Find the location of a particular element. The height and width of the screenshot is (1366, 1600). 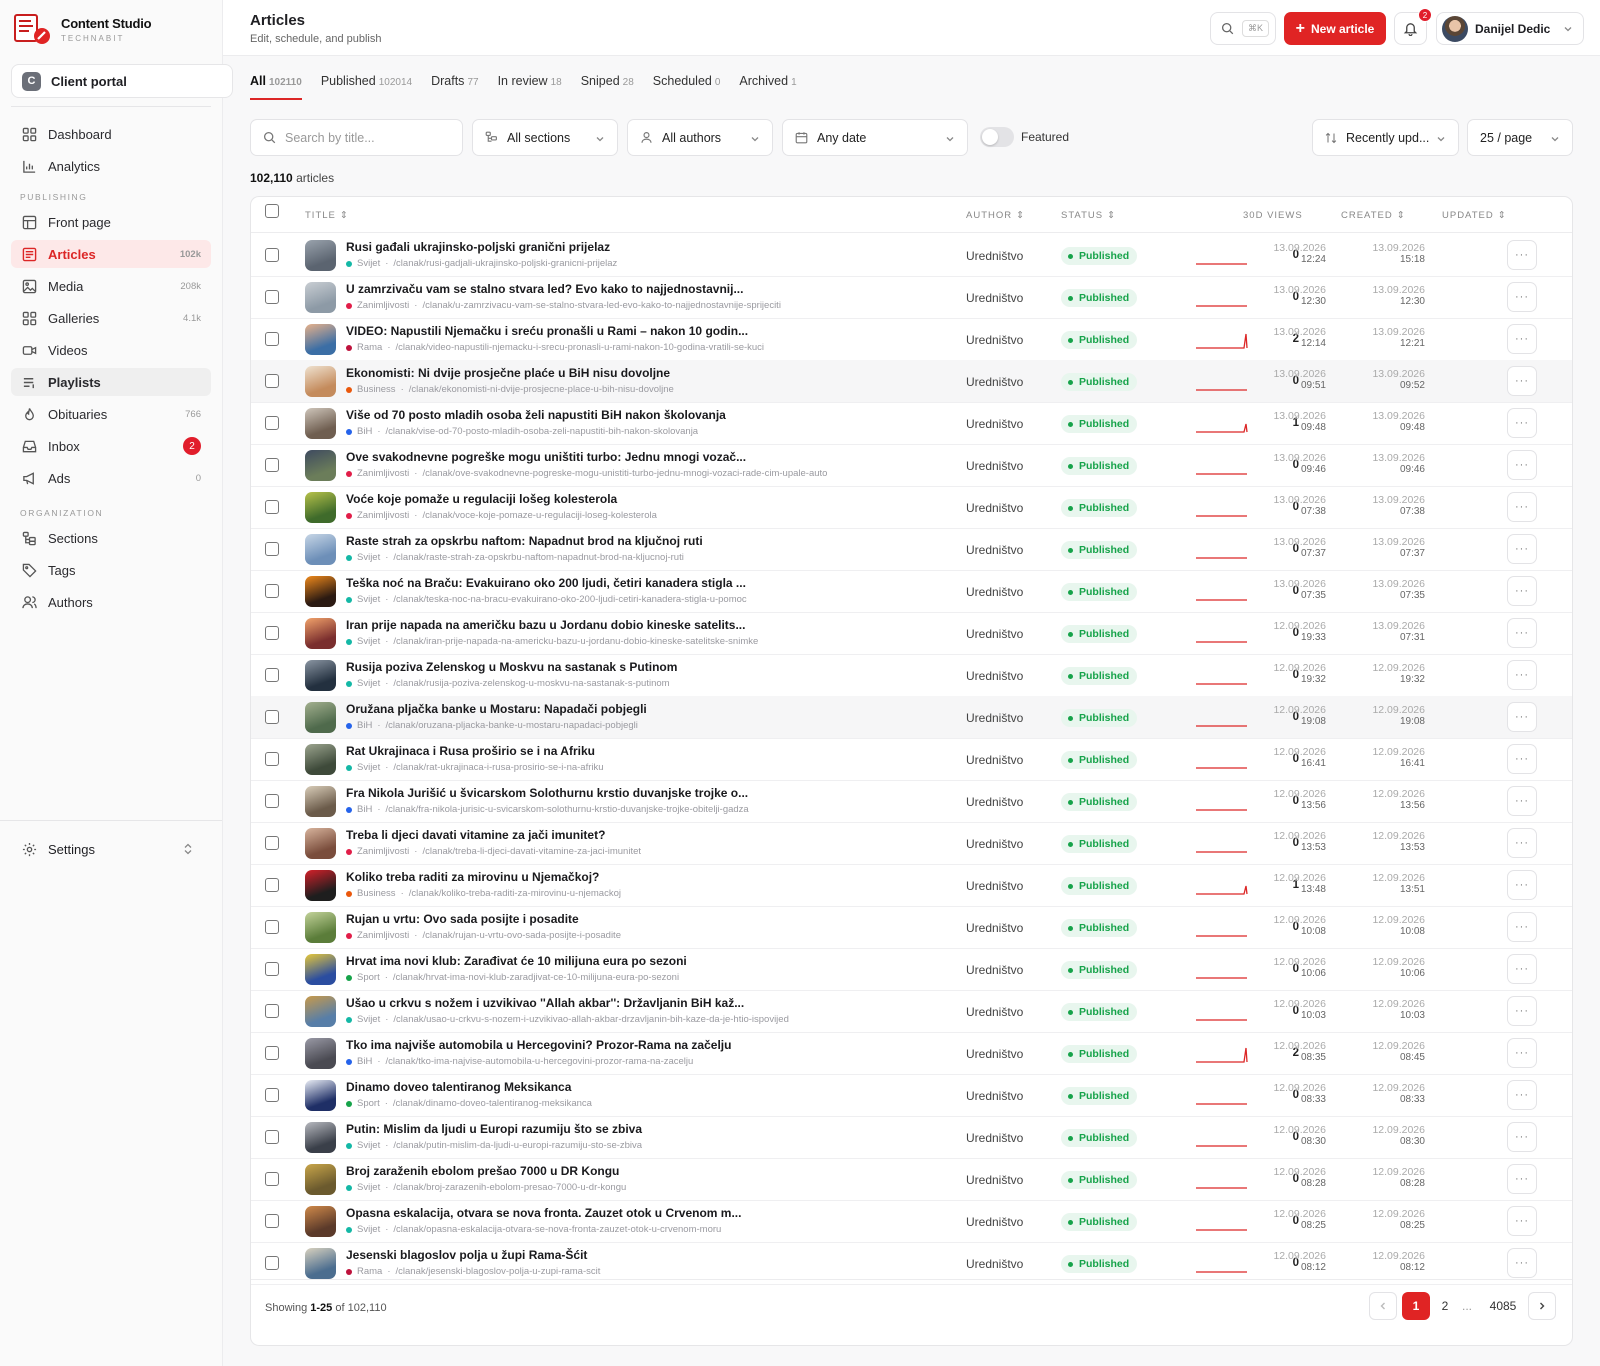

tab-in-review: In review 18 is located at coordinates (530, 86).